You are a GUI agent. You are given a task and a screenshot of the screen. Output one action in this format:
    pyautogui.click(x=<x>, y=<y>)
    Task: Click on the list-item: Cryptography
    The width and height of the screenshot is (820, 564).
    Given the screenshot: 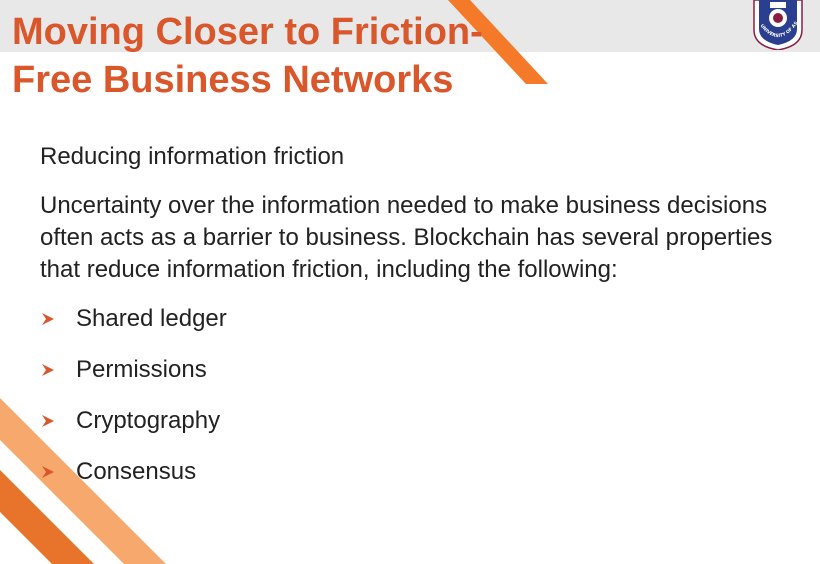 What is the action you would take?
    pyautogui.click(x=425, y=421)
    